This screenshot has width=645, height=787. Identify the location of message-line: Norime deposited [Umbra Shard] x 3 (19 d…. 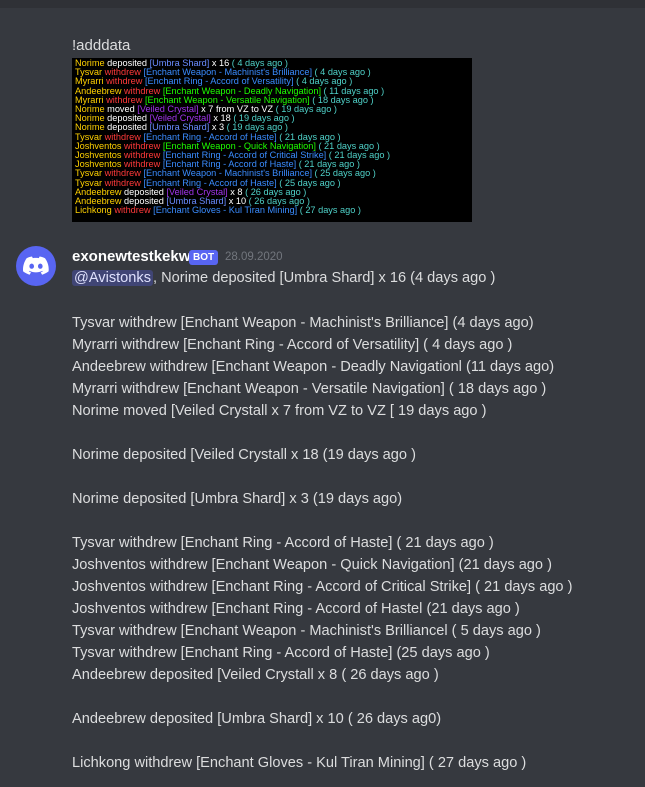
(237, 499).